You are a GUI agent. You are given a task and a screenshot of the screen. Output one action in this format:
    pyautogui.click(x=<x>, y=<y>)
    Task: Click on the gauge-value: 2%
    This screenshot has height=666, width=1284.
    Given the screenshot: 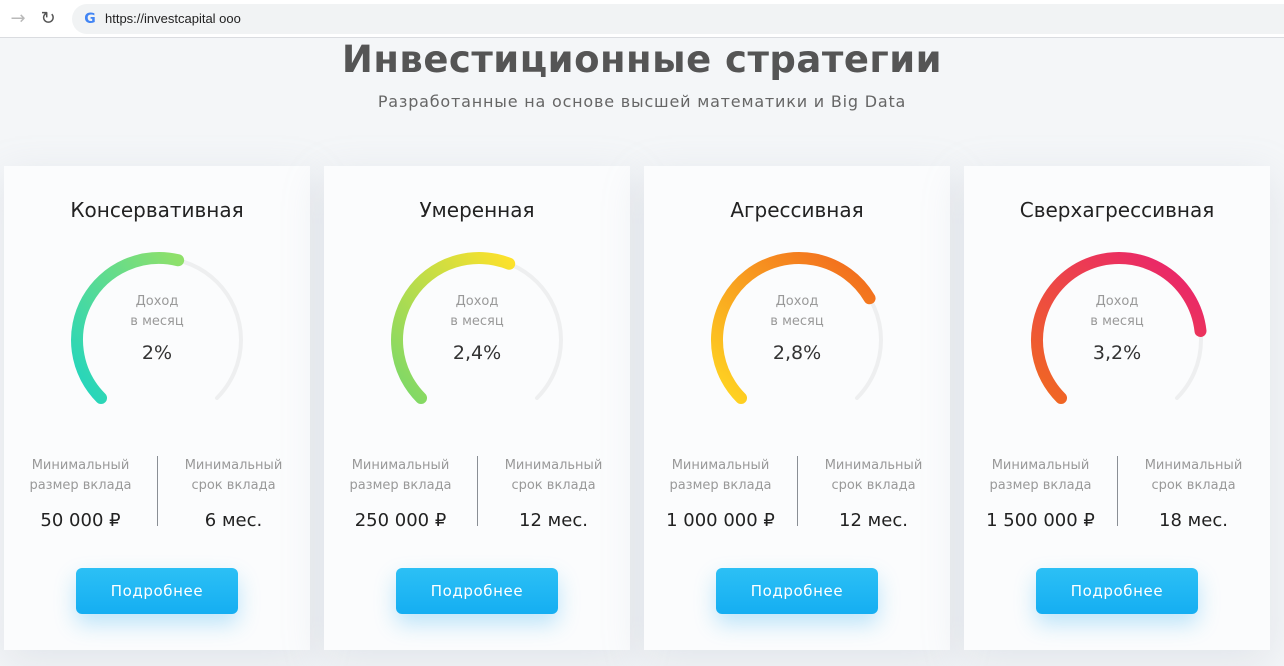 What is the action you would take?
    pyautogui.click(x=157, y=353)
    